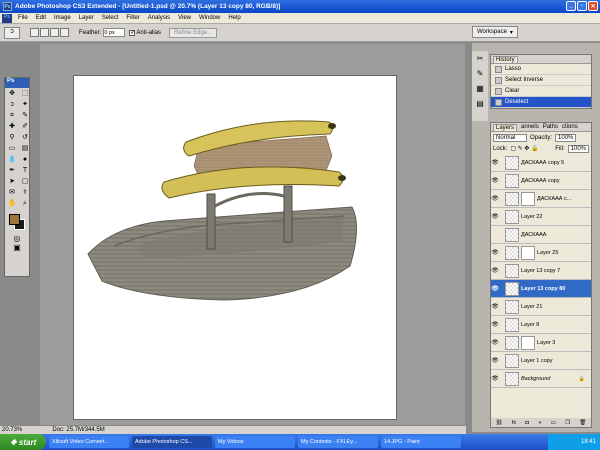 The width and height of the screenshot is (600, 450). I want to click on quick-mask-icon: ◎, so click(17, 238).